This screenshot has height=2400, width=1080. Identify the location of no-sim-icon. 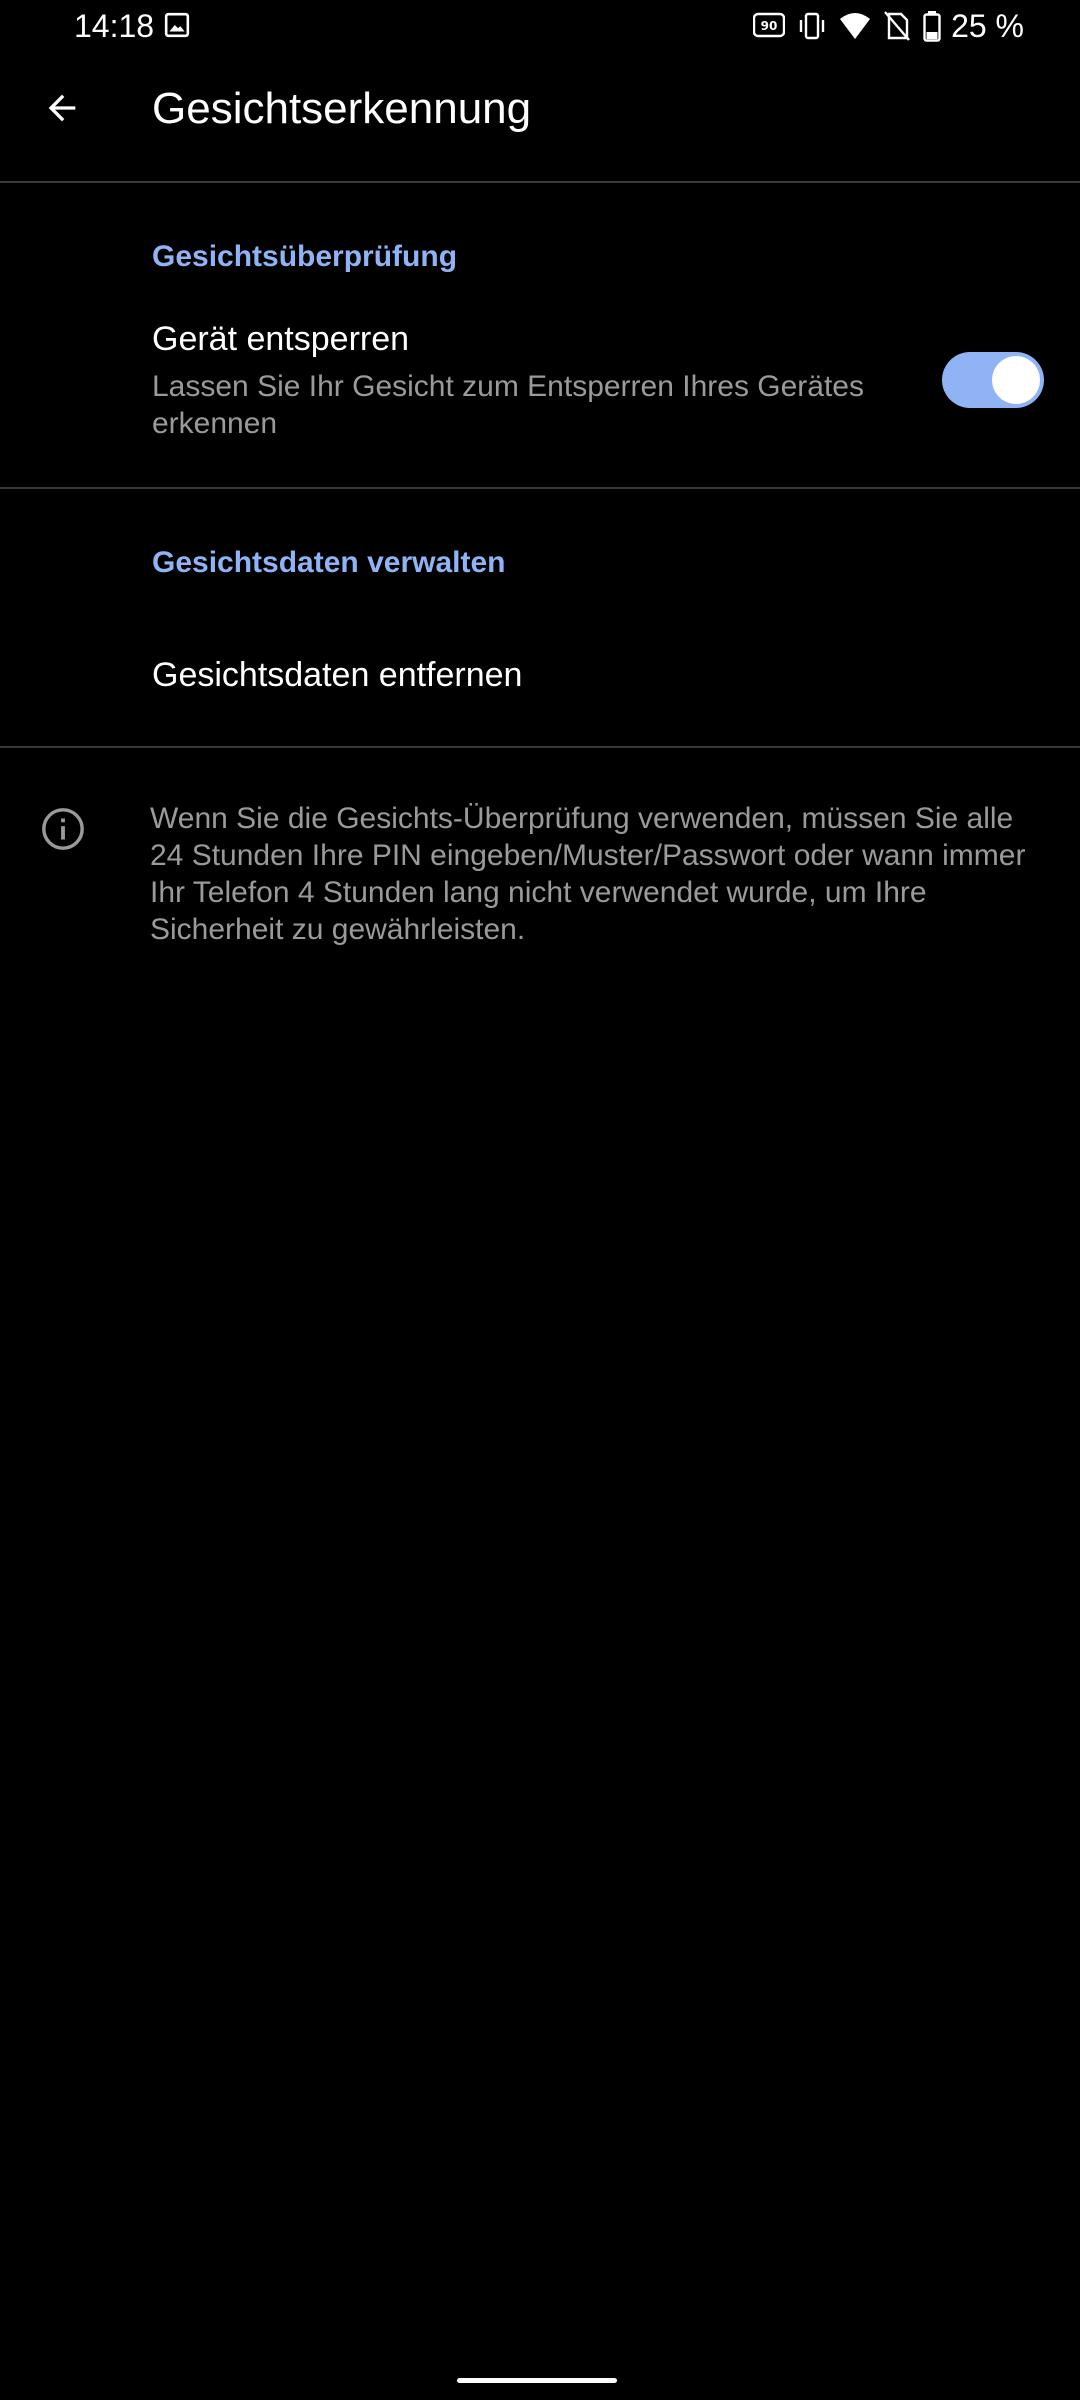
(897, 26).